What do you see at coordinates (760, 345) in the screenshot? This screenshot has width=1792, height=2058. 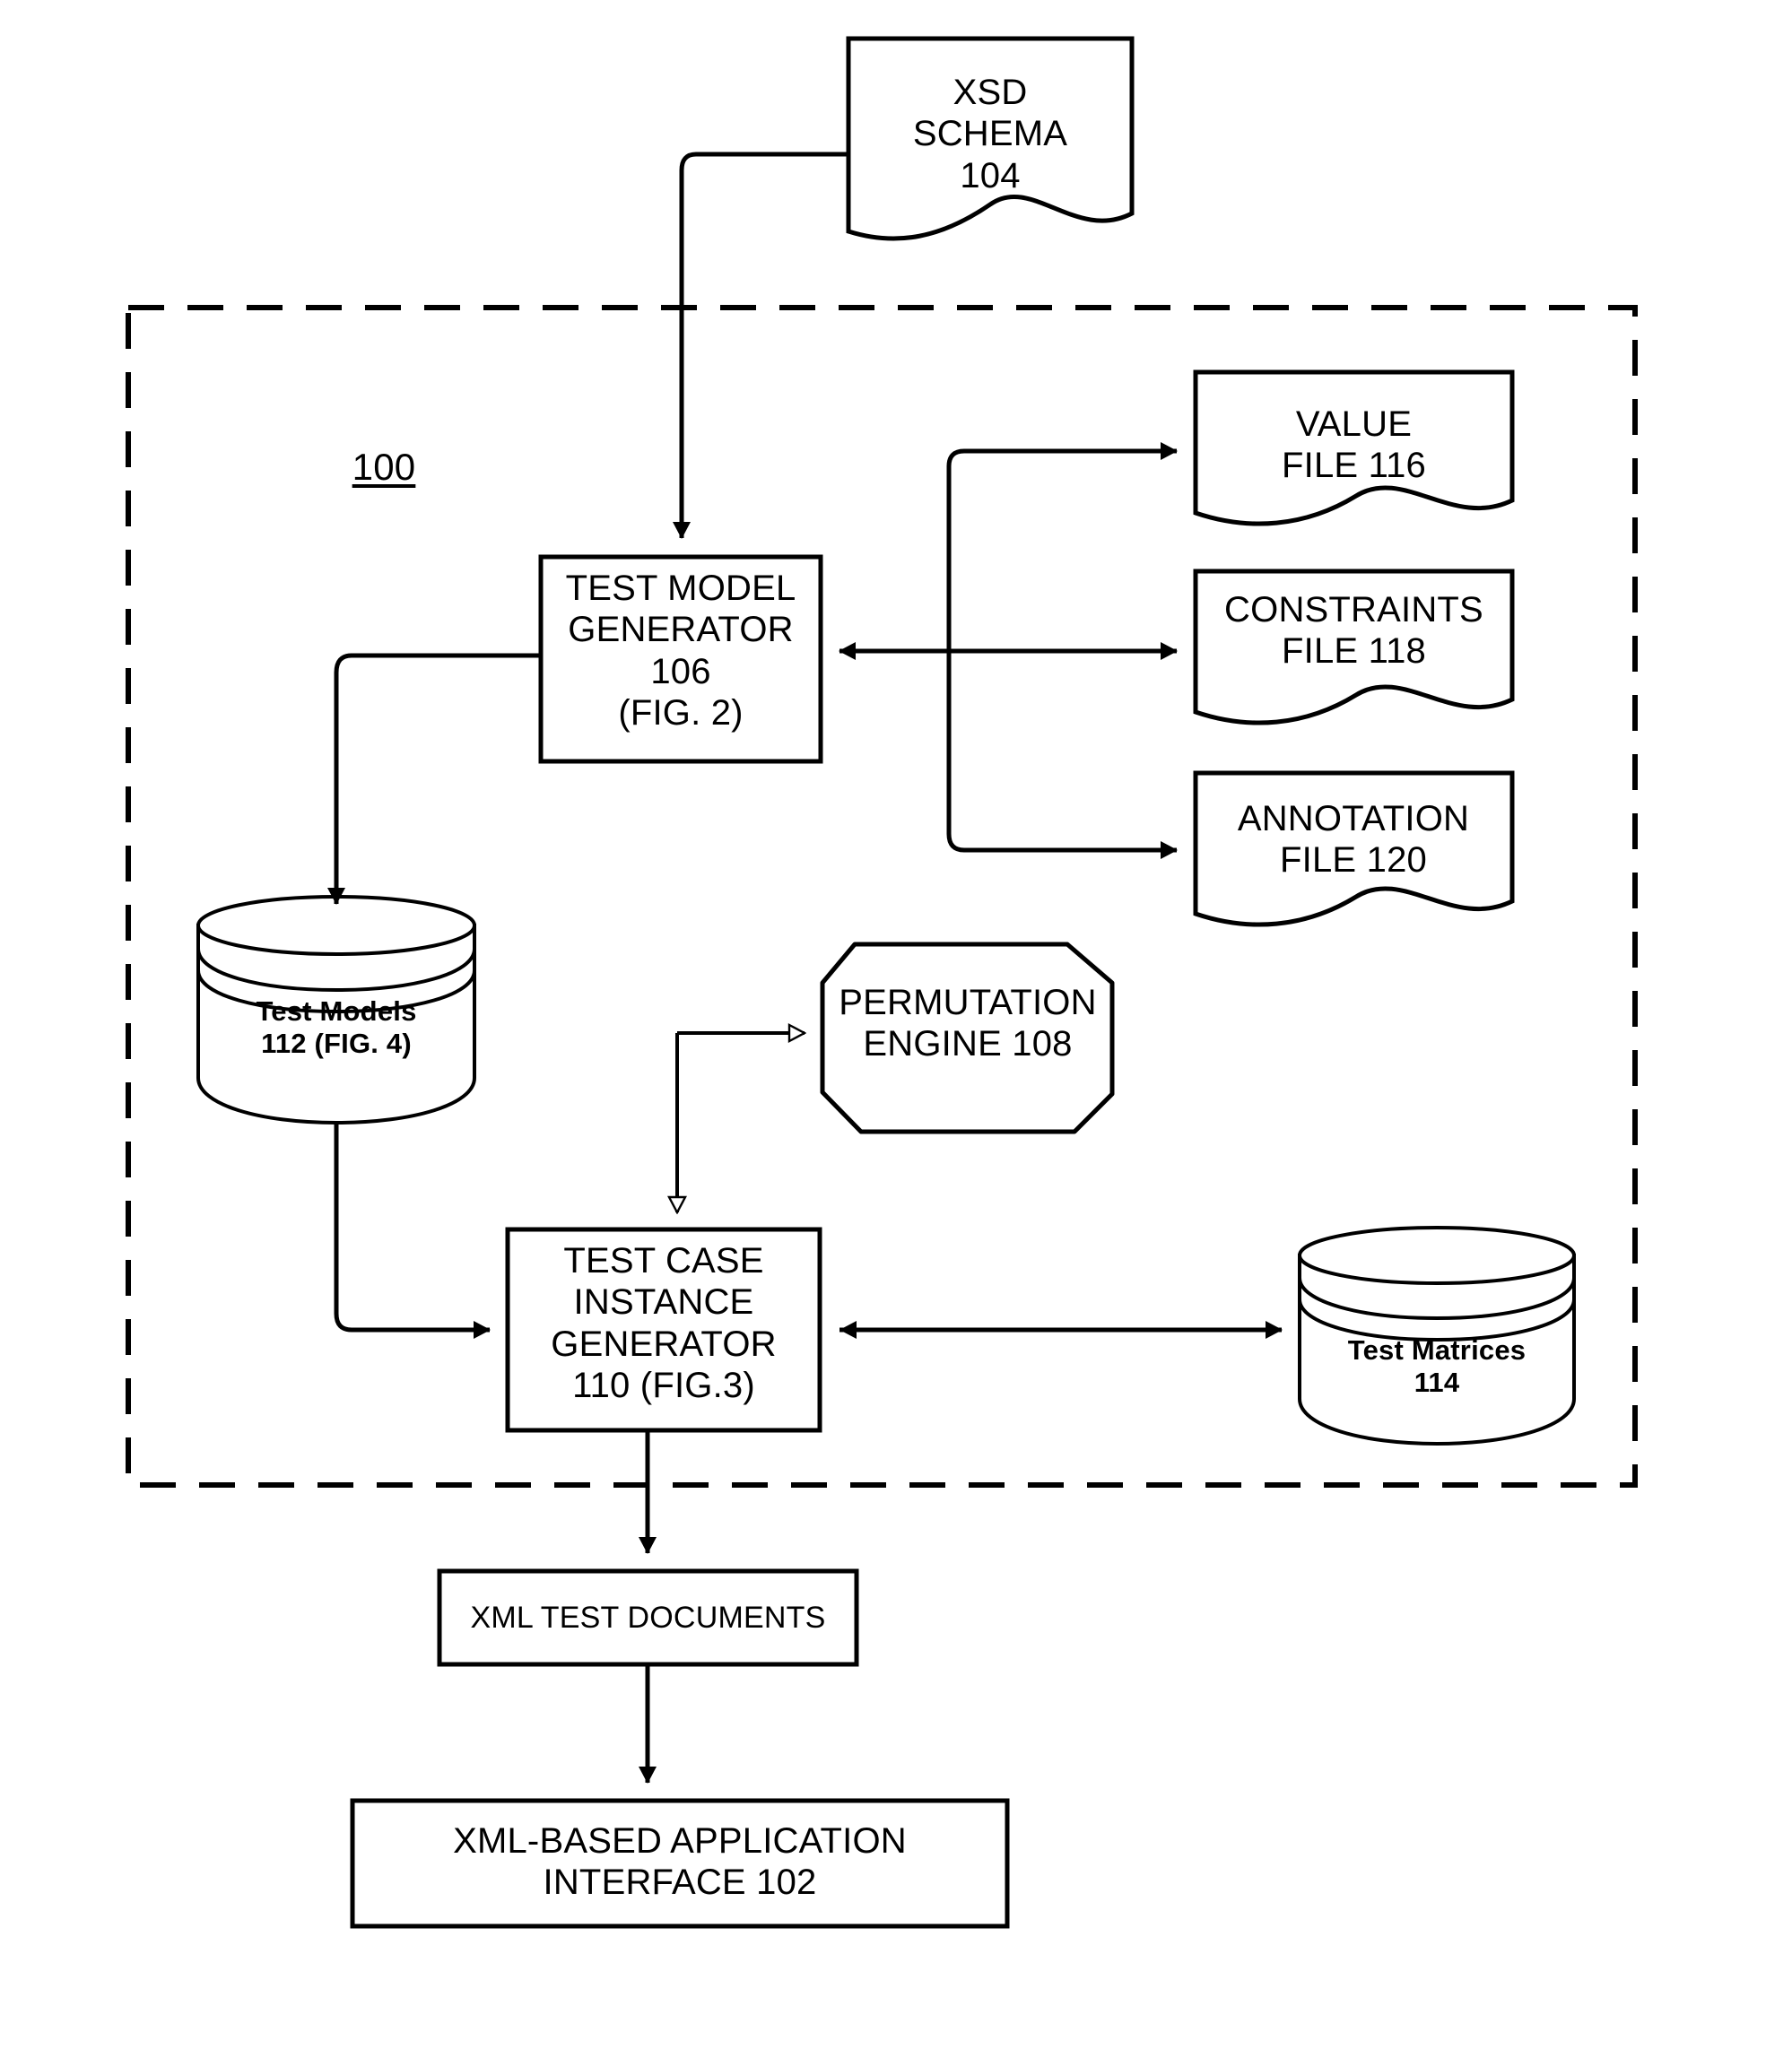 I see `edge-xsd-schema-to-test-model-generator` at bounding box center [760, 345].